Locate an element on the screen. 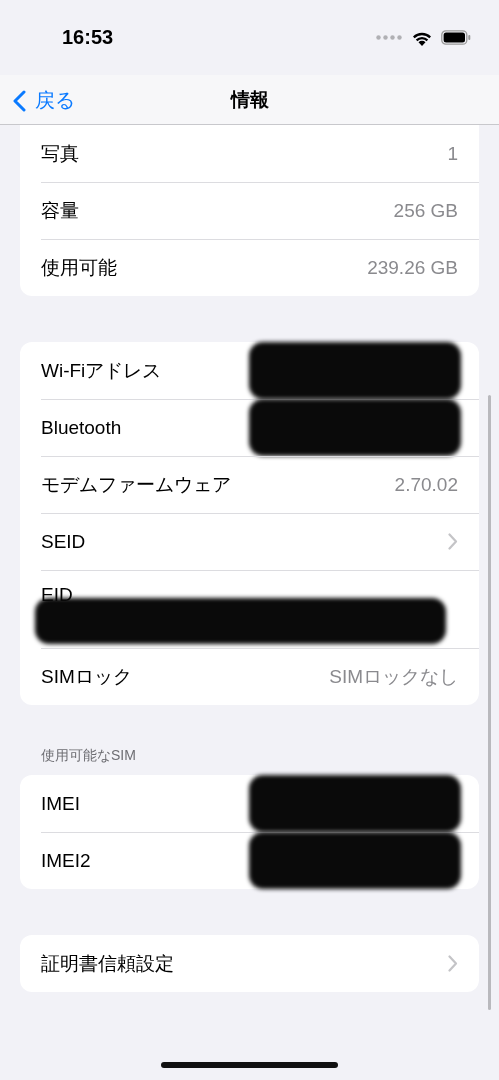 This screenshot has width=499, height=1080. row-value: 256 GB is located at coordinates (425, 210).